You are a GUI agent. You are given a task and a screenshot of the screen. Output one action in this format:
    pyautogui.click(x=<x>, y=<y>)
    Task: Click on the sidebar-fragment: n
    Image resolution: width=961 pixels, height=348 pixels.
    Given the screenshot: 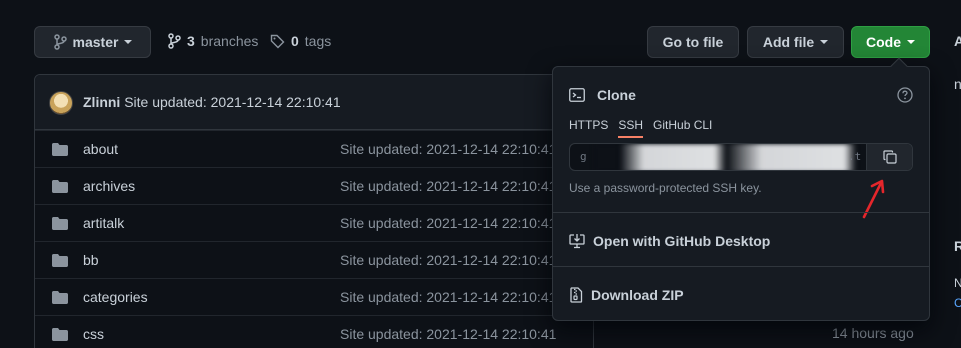 What is the action you would take?
    pyautogui.click(x=957, y=84)
    